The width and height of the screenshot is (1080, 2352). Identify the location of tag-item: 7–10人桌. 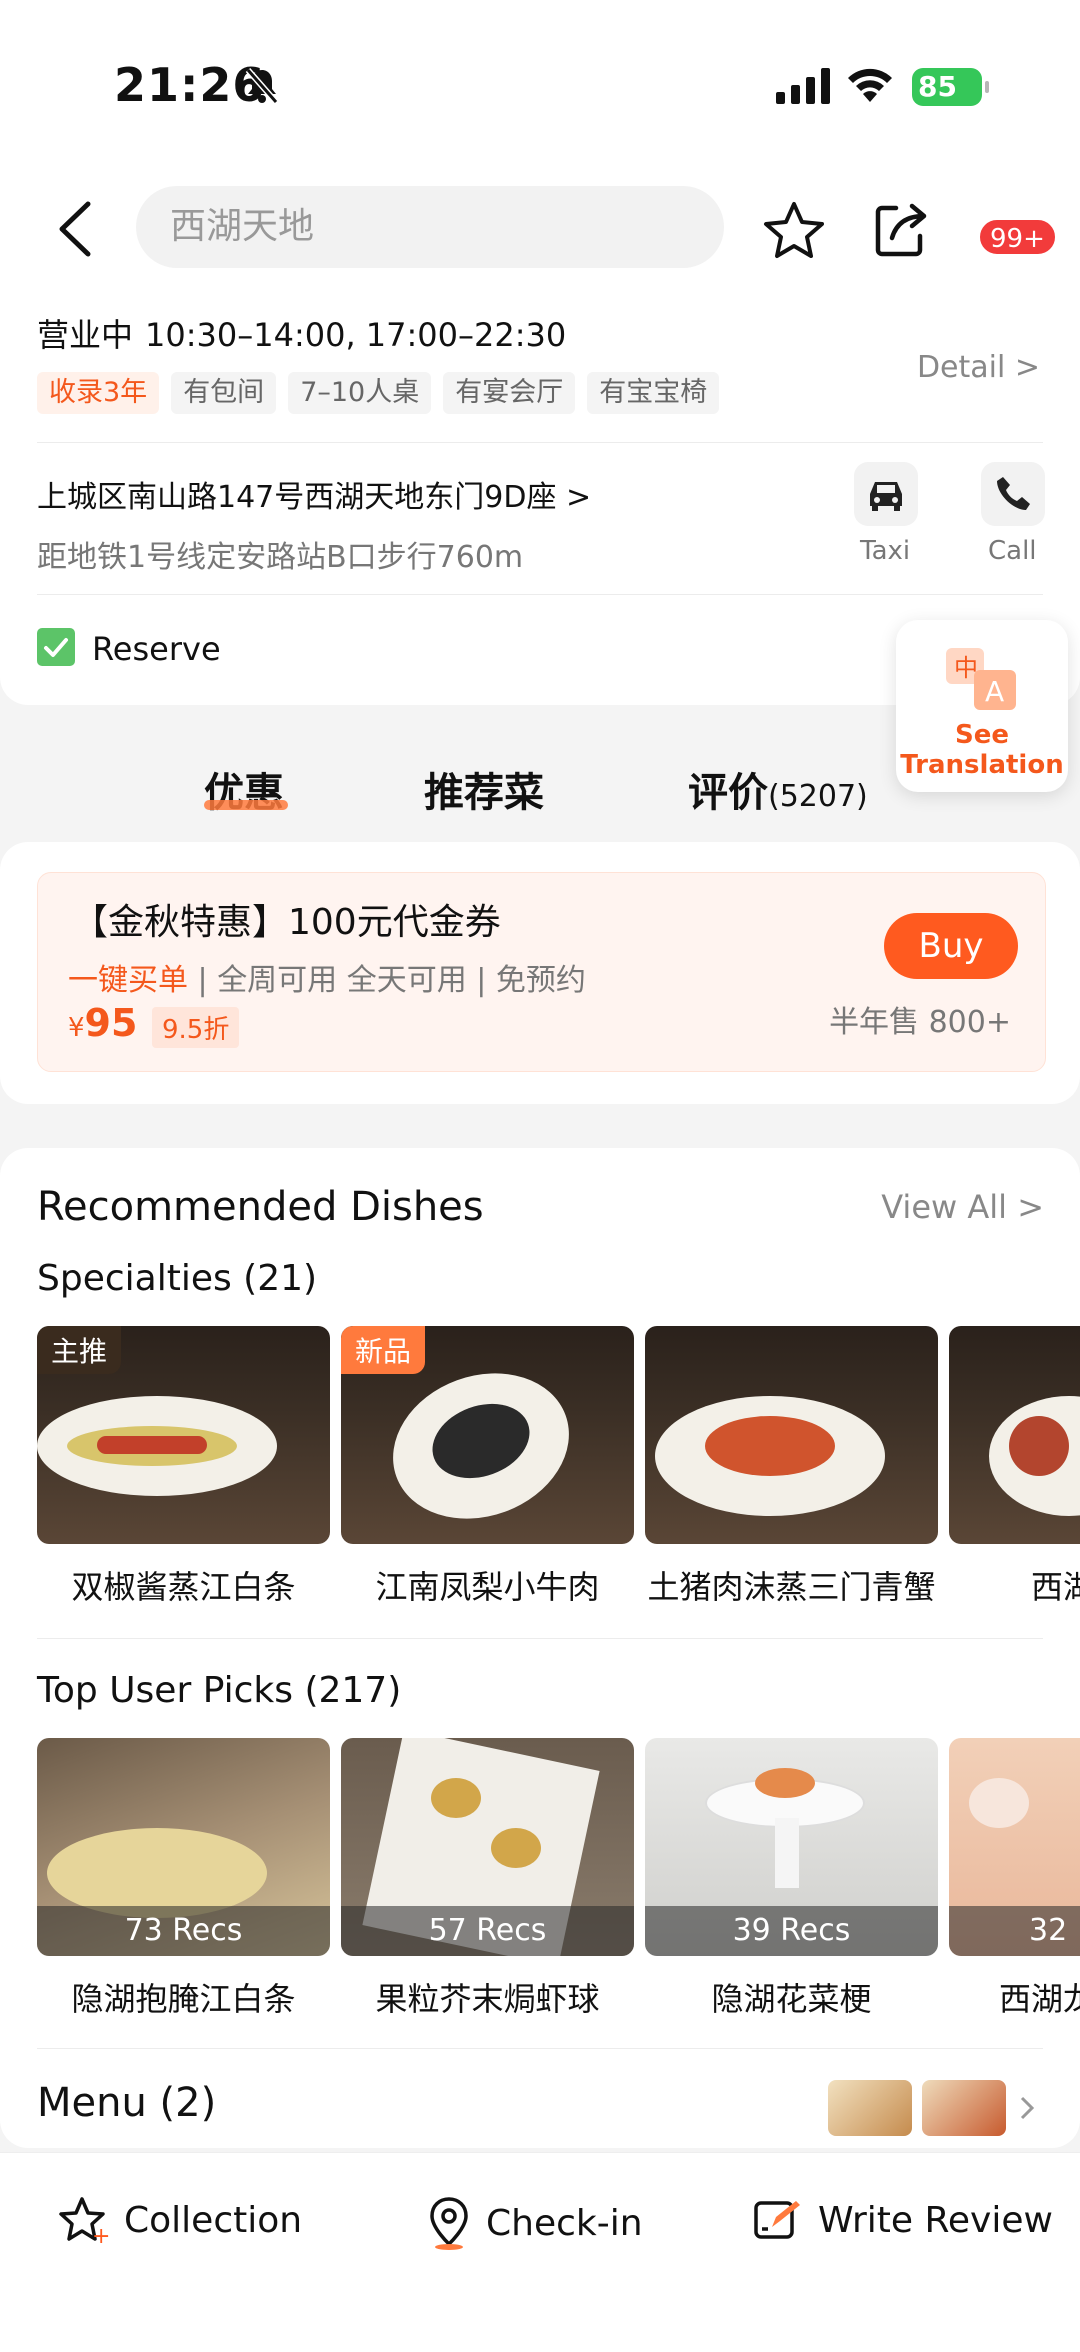
(360, 393).